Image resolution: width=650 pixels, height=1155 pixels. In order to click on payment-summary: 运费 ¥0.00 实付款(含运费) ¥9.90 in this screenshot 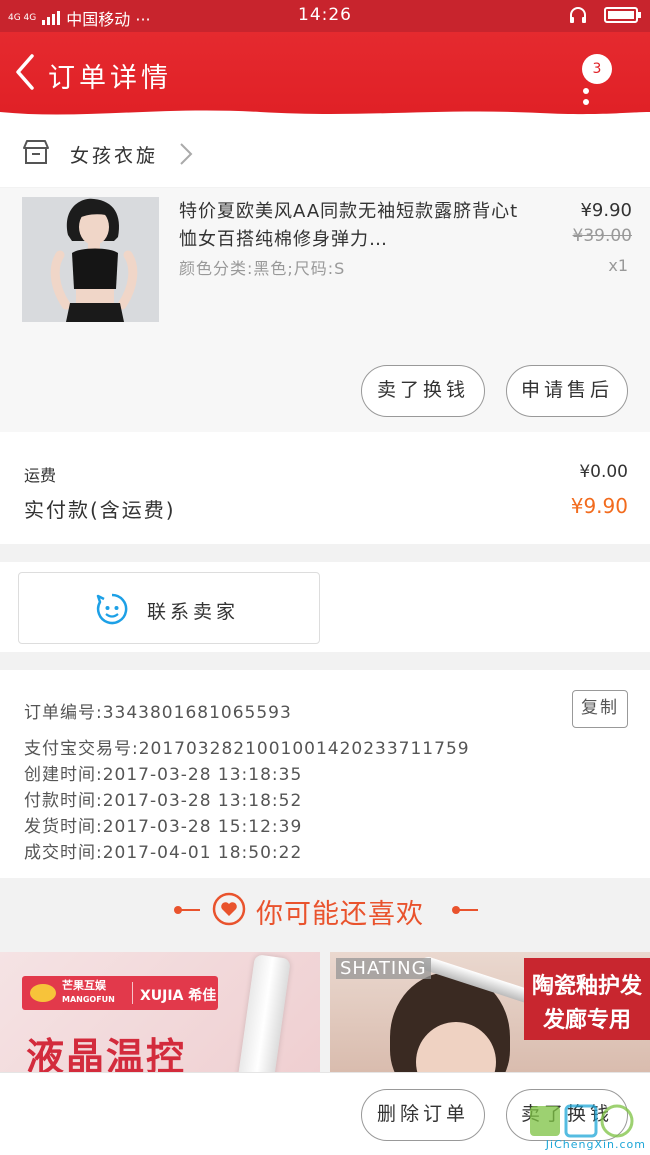, I will do `click(325, 488)`.